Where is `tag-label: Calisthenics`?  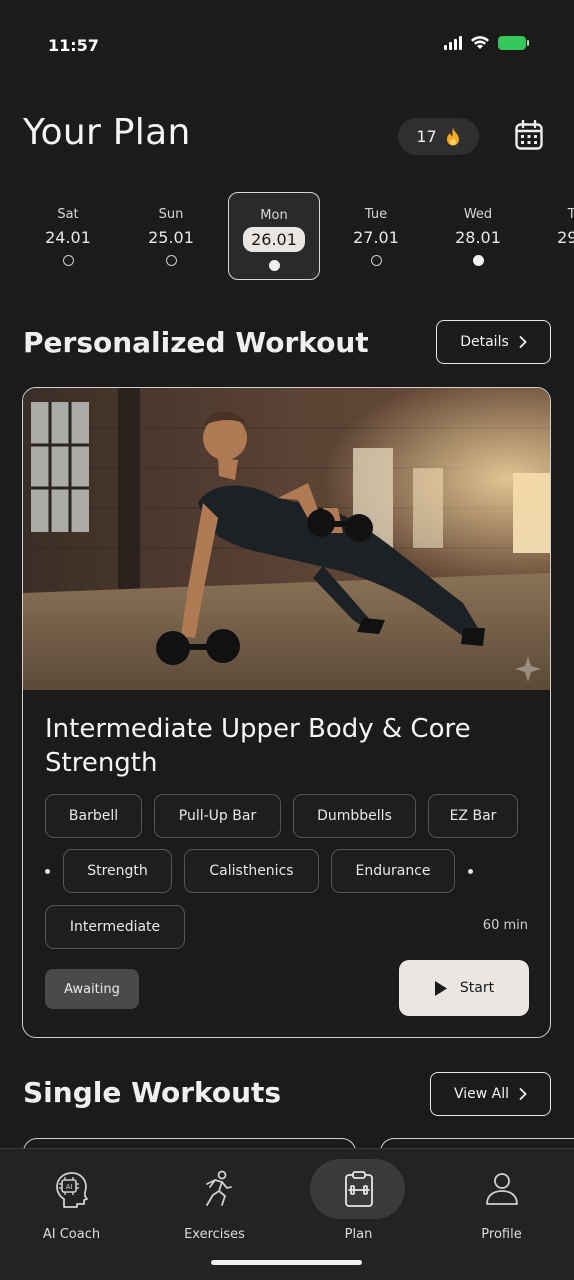
tag-label: Calisthenics is located at coordinates (251, 871).